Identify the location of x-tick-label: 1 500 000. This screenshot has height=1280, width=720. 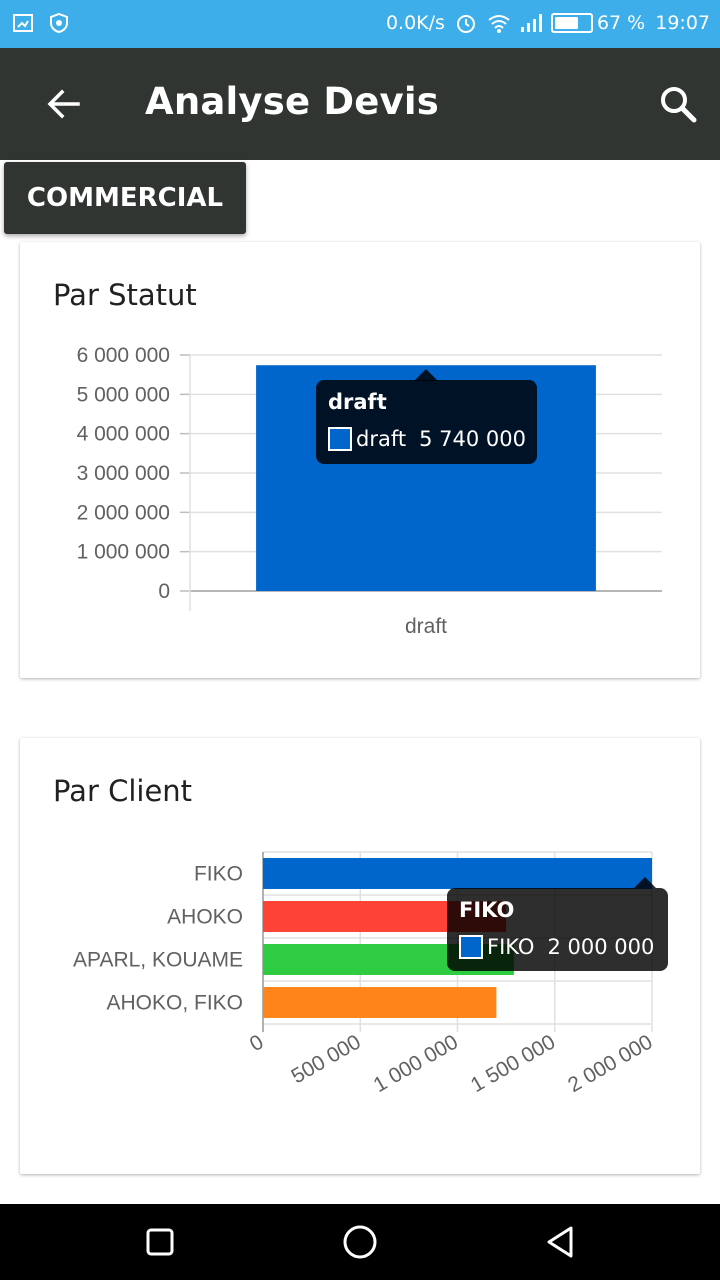
(513, 1063).